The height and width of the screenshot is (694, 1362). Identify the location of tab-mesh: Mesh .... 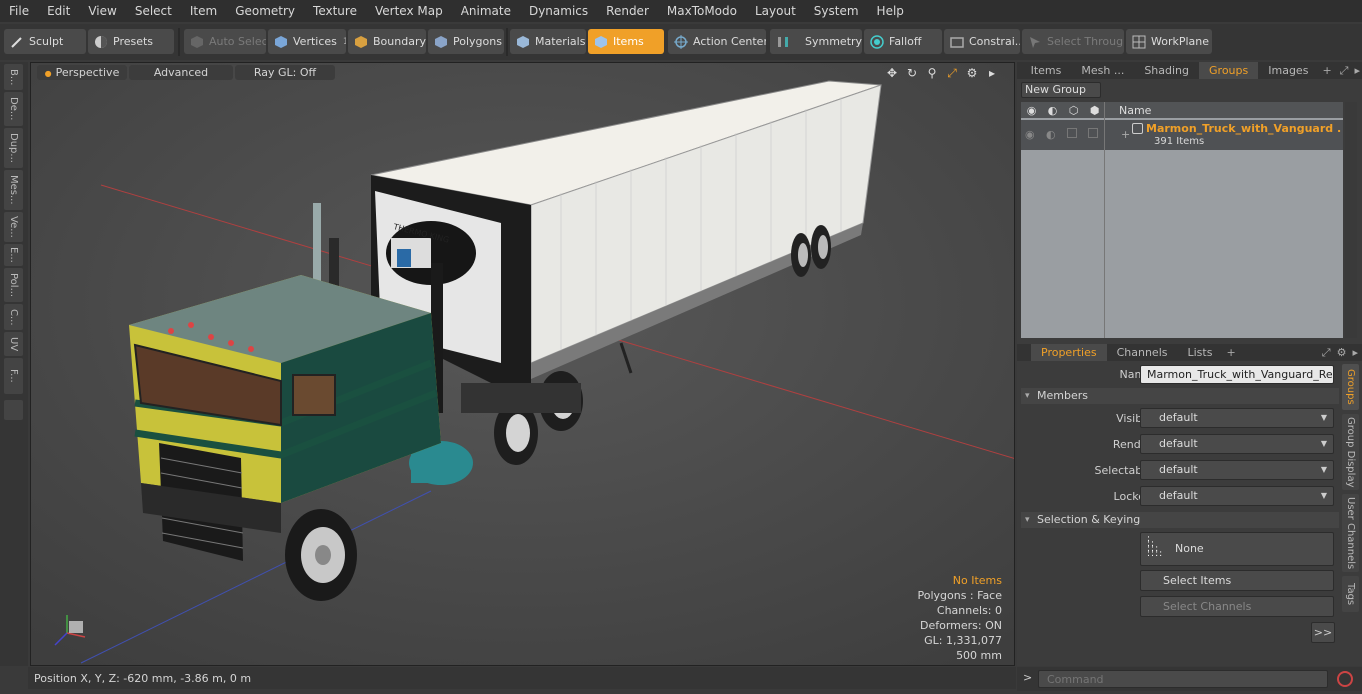
(1102, 70).